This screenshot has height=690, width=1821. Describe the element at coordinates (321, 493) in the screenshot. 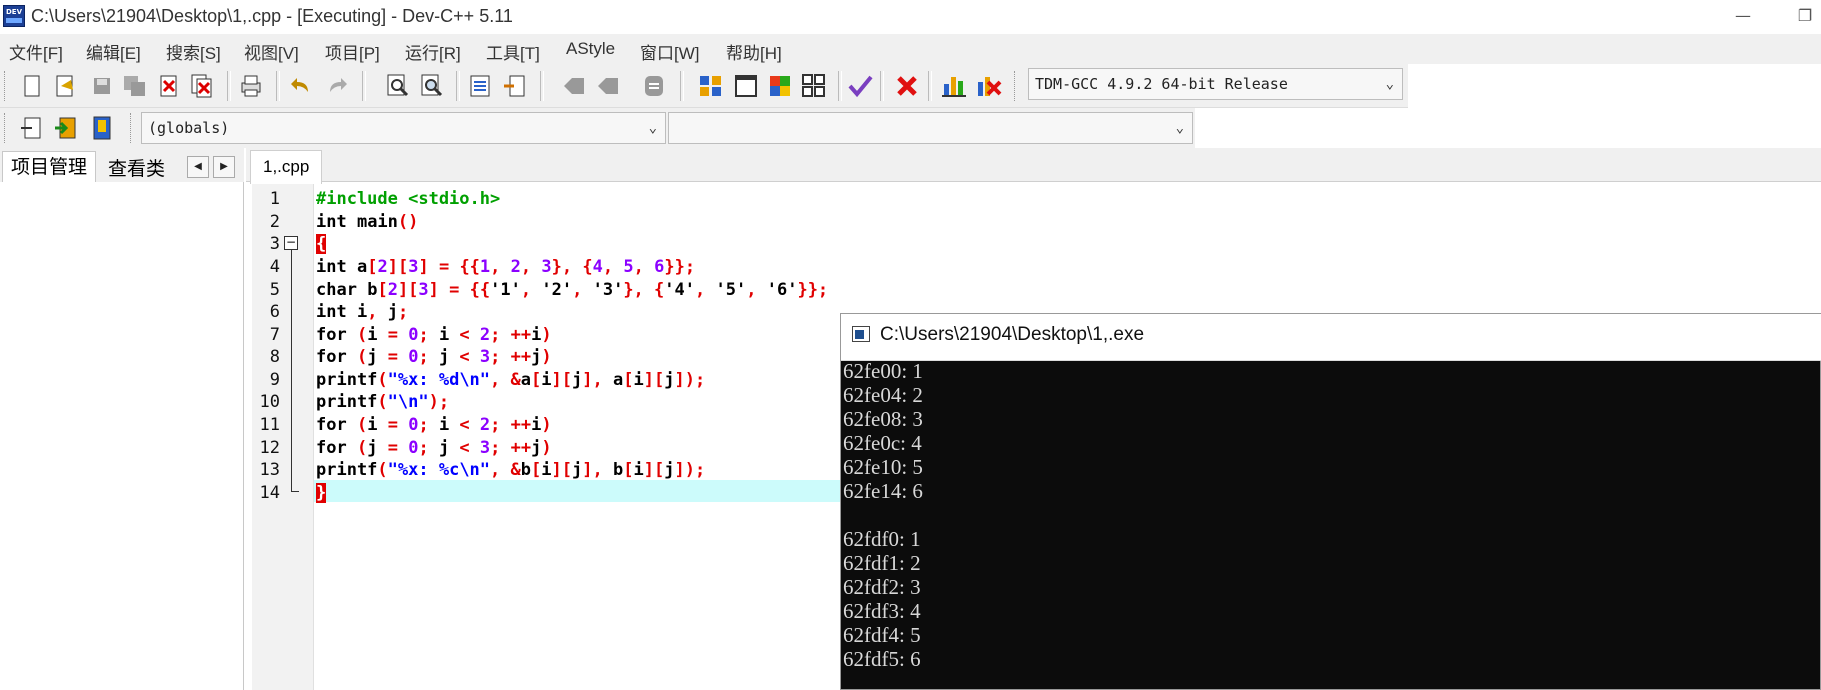

I see `code-line: }` at that location.